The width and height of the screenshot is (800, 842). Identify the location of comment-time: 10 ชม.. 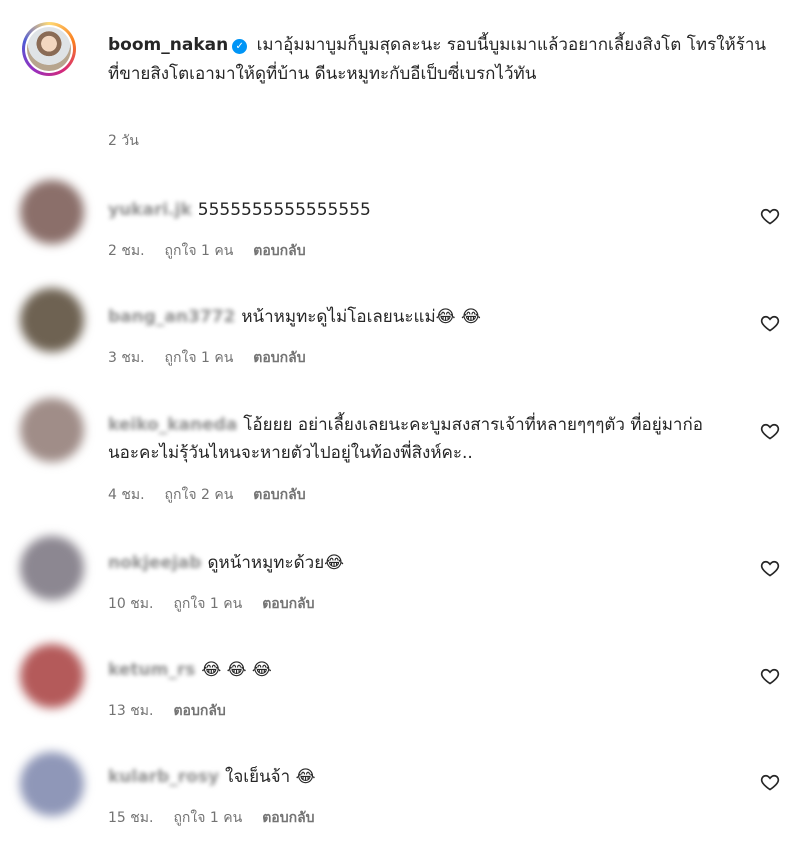
(130, 604).